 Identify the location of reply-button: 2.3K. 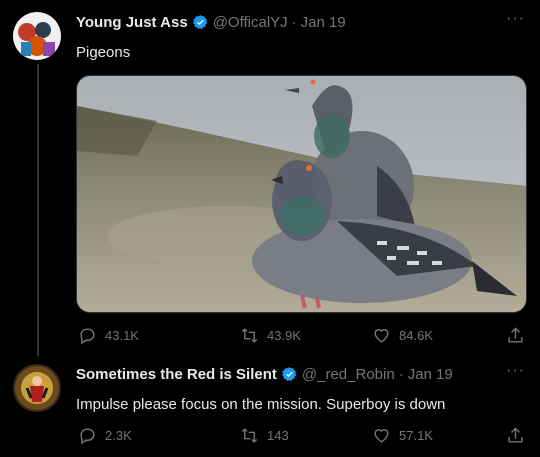
(105, 435).